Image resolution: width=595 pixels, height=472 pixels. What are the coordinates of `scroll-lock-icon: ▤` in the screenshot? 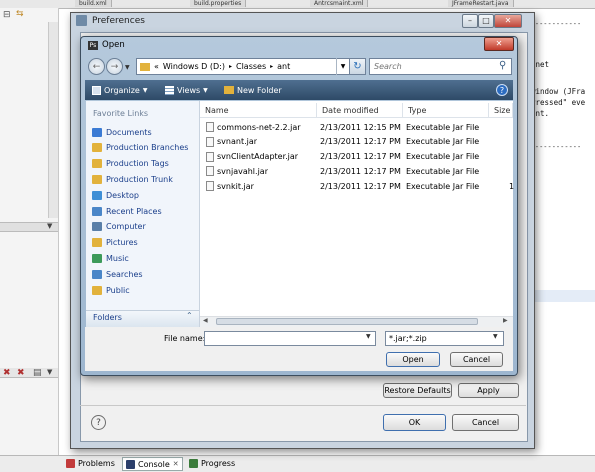 It's located at (37, 373).